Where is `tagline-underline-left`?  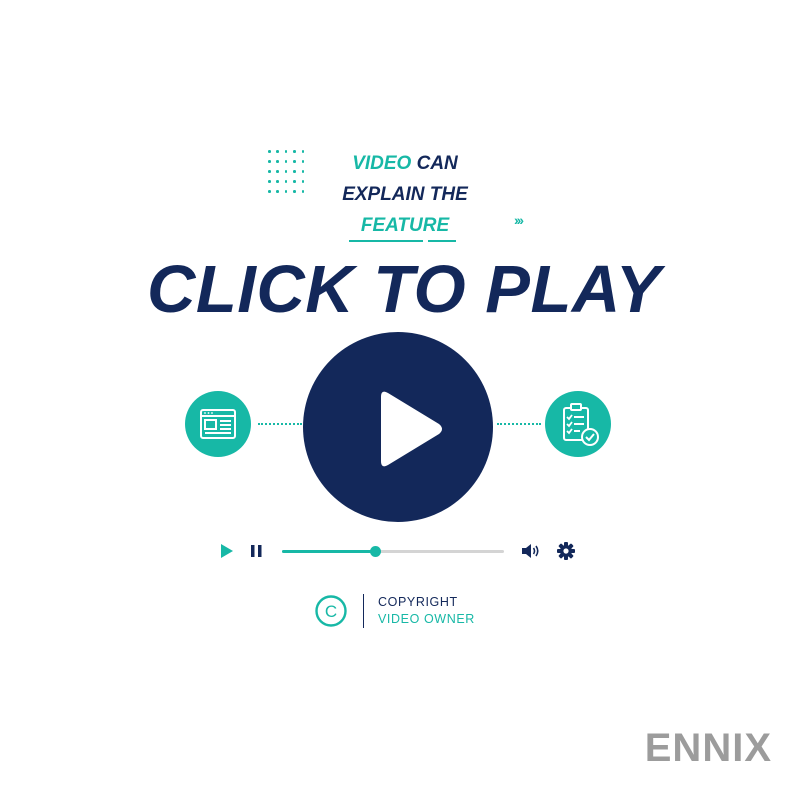 tagline-underline-left is located at coordinates (386, 241).